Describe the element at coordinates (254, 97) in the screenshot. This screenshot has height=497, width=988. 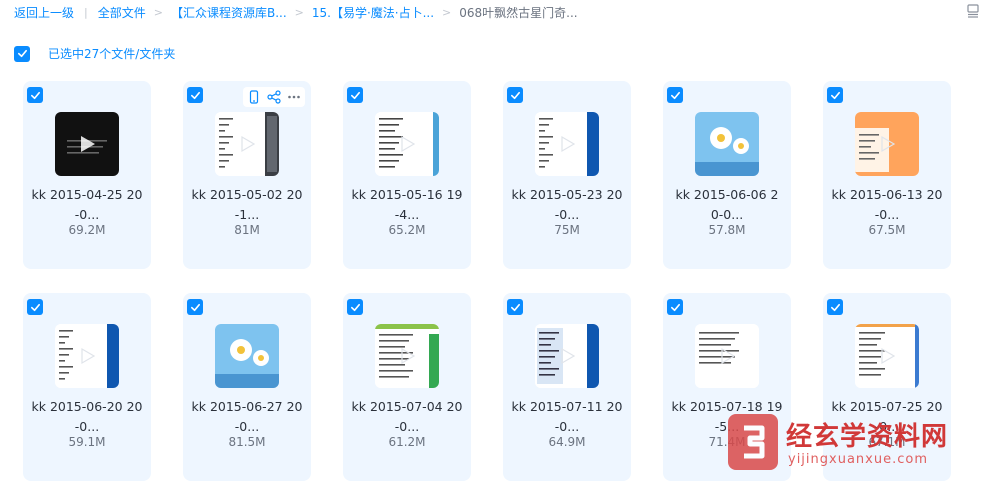
I see `mobile-icon` at that location.